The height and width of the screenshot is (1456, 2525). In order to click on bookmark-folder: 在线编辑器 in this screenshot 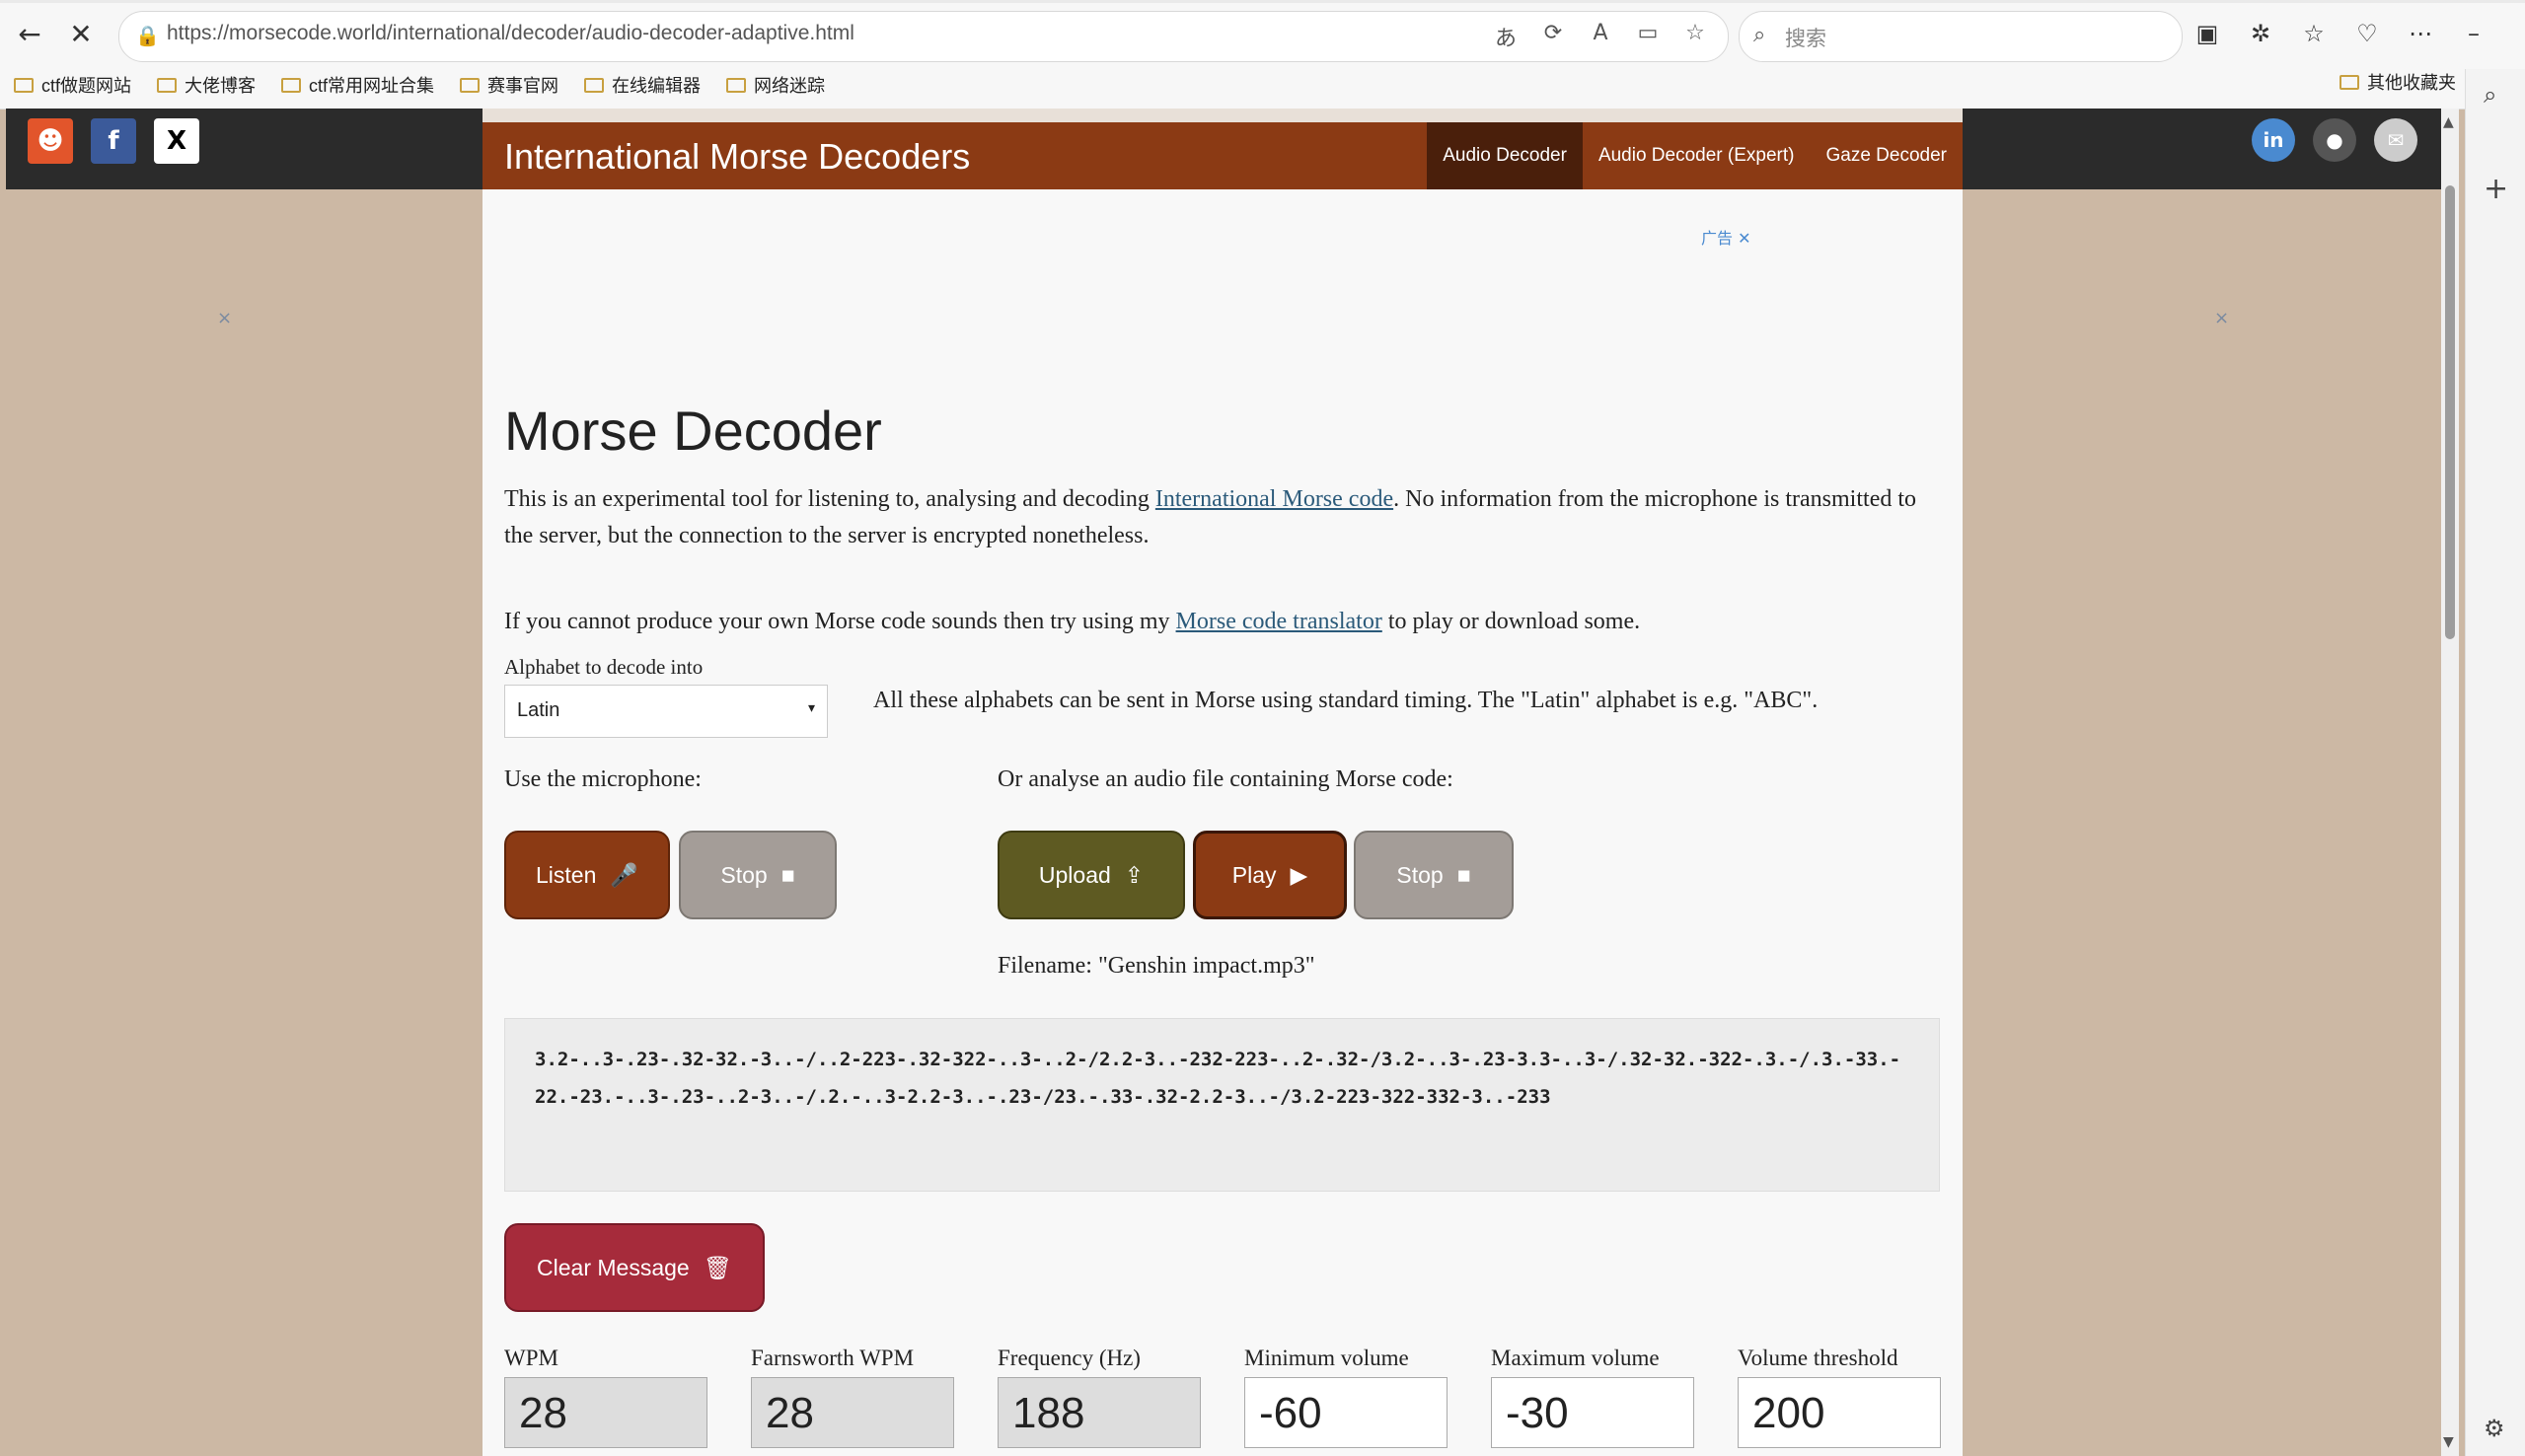, I will do `click(643, 85)`.